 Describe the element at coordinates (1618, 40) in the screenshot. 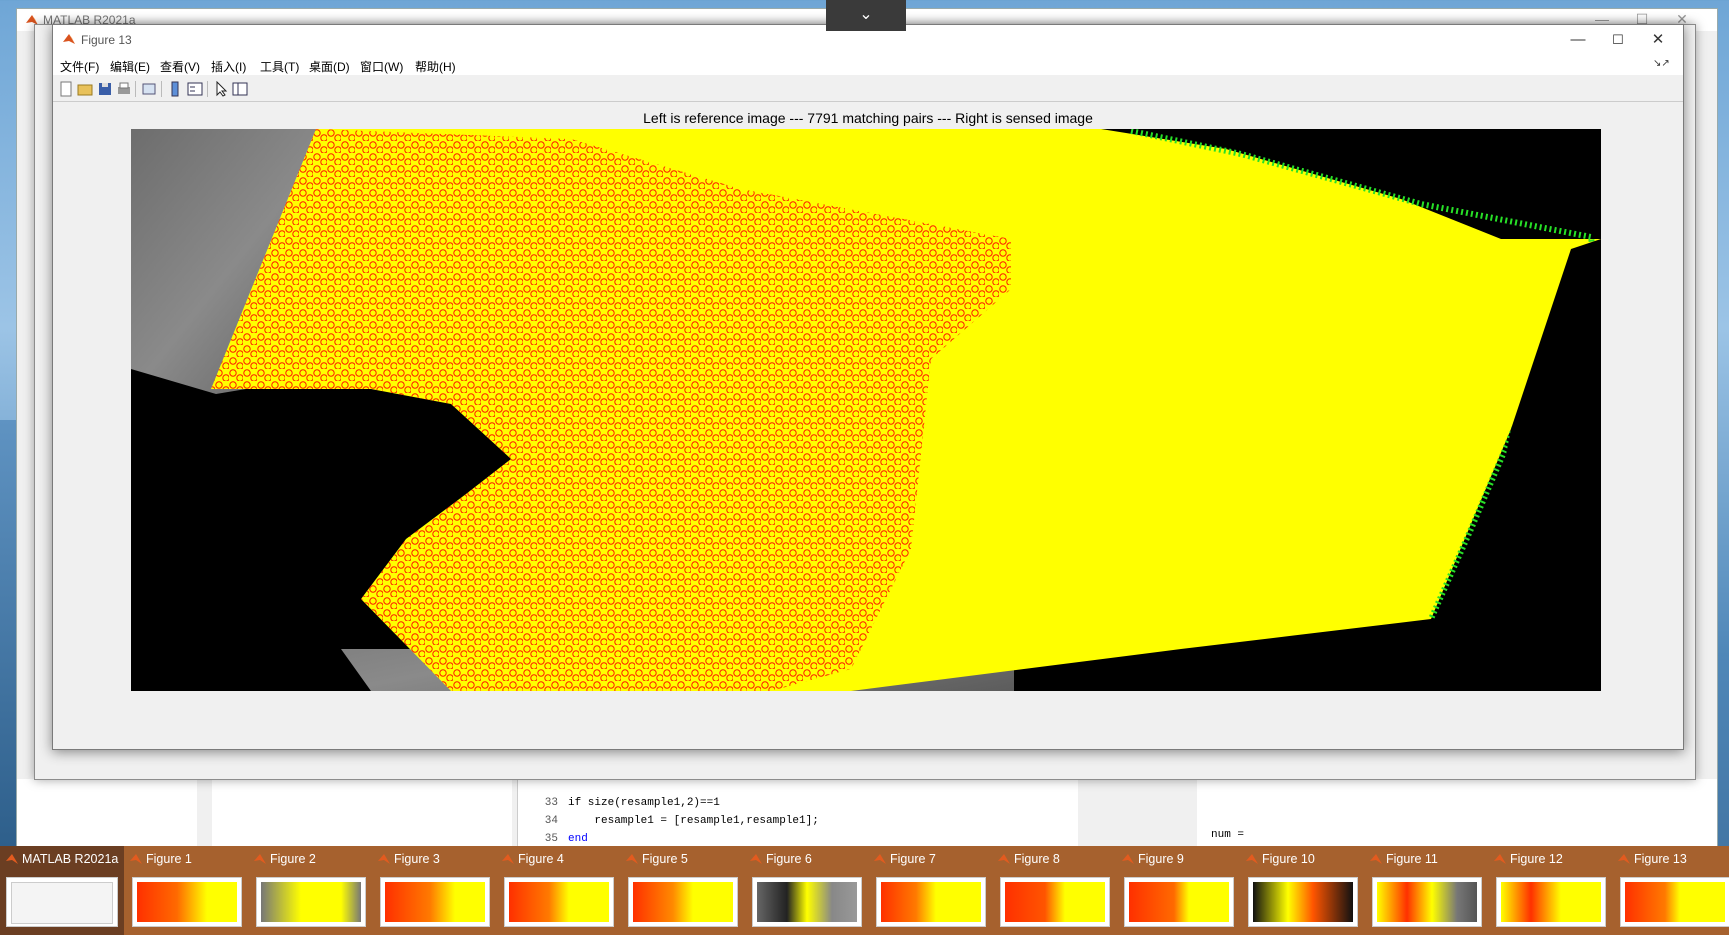

I see `maximize-button: ☐` at that location.